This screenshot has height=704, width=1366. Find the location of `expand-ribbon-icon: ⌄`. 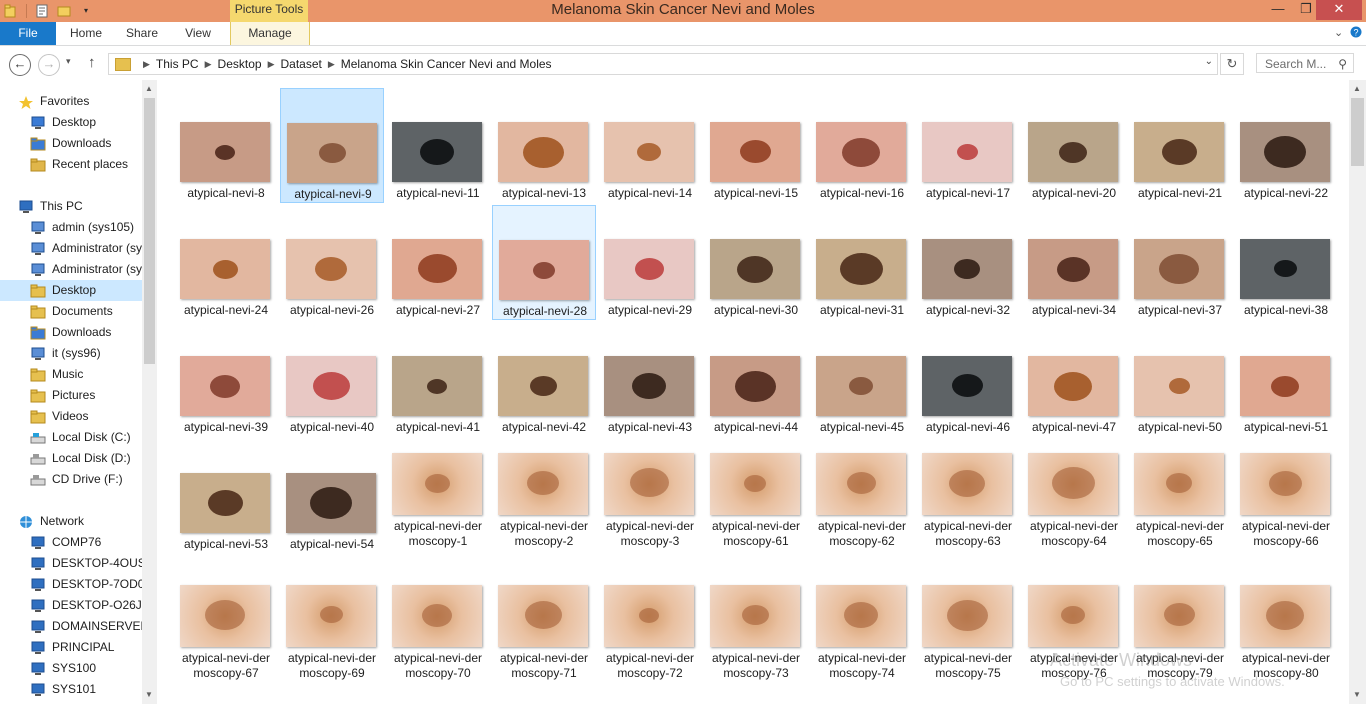

expand-ribbon-icon: ⌄ is located at coordinates (1338, 32).